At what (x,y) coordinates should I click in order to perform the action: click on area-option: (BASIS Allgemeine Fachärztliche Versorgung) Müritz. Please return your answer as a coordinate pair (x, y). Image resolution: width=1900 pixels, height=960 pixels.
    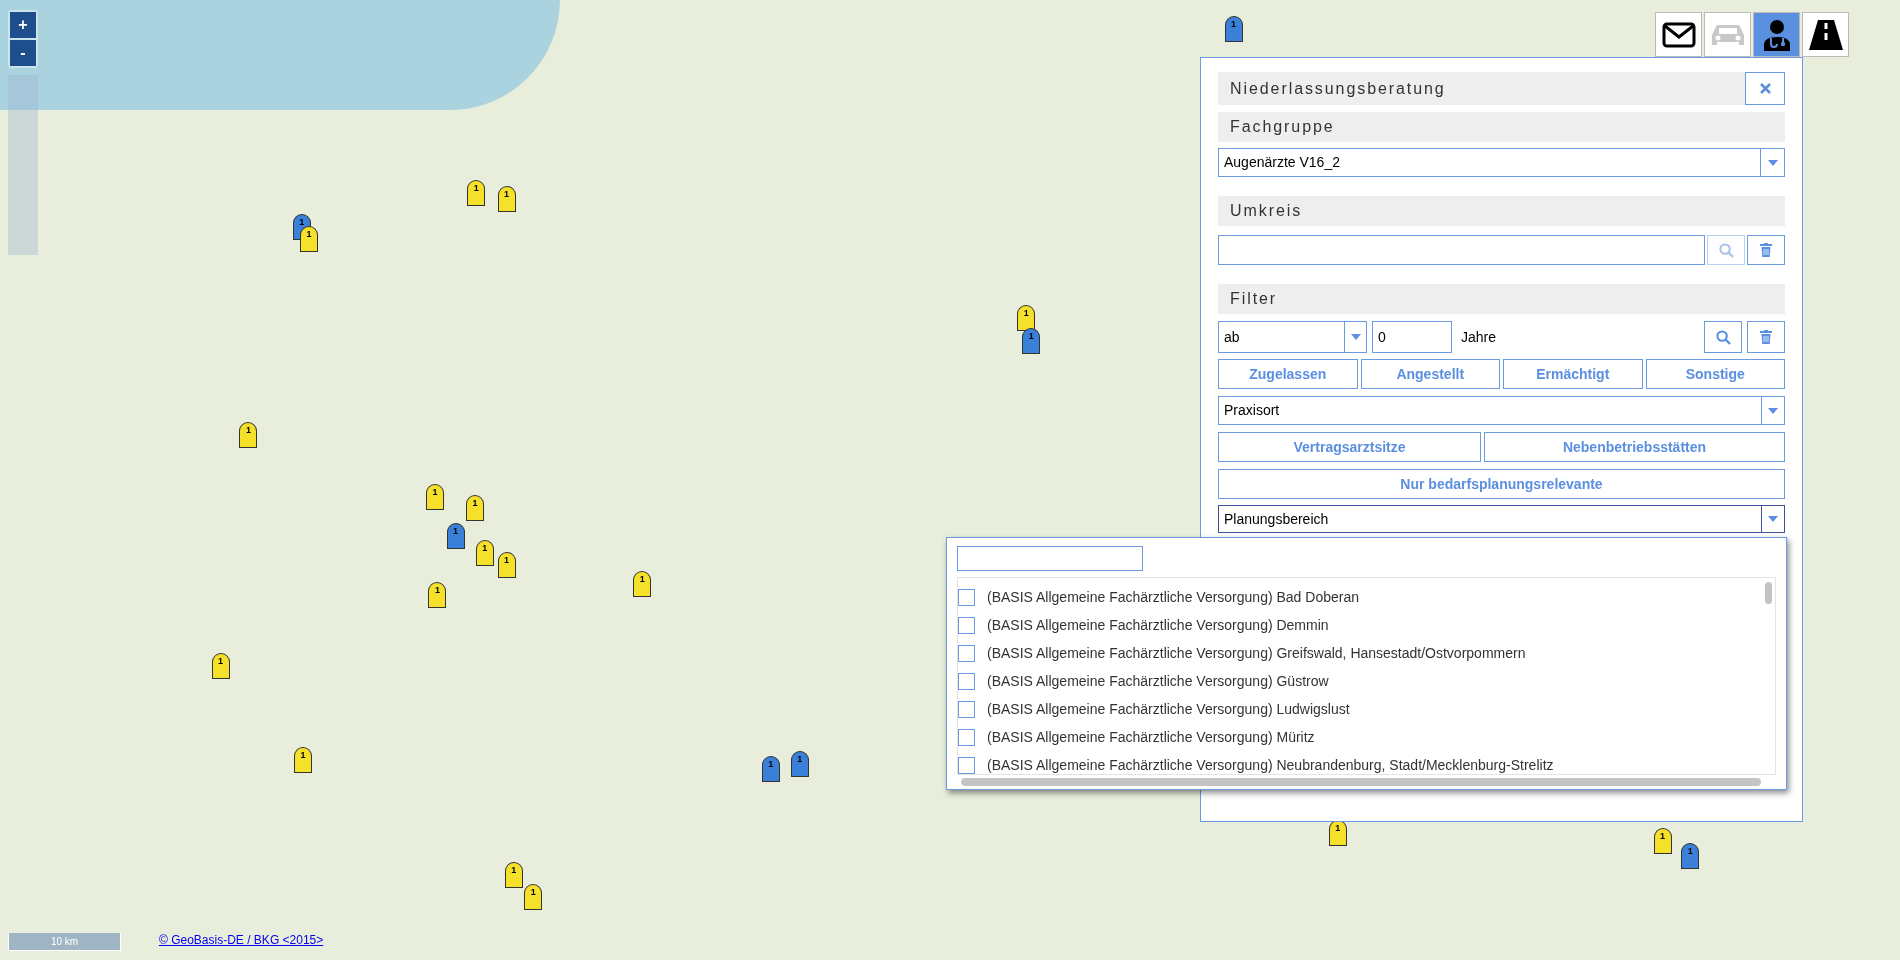
    Looking at the image, I should click on (1359, 737).